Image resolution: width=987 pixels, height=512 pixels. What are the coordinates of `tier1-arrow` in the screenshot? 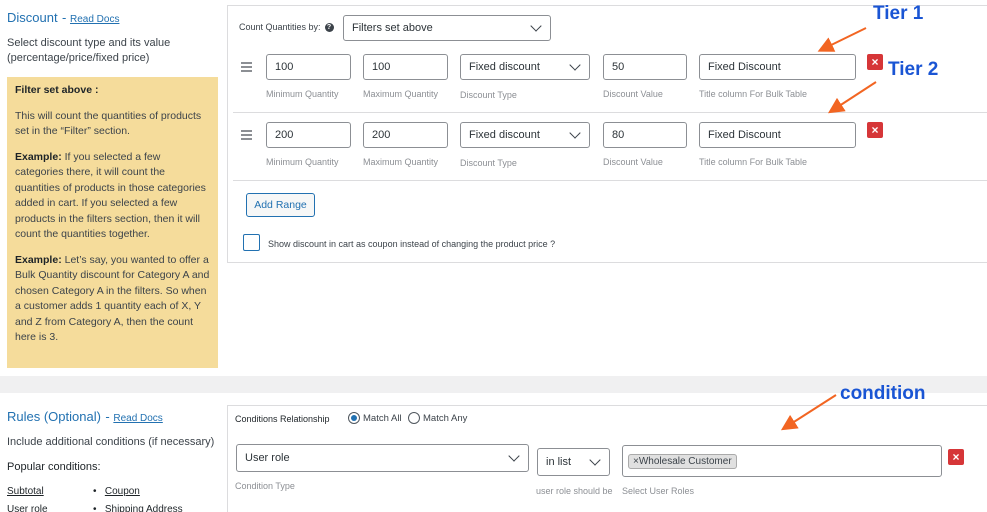 It's located at (842, 39).